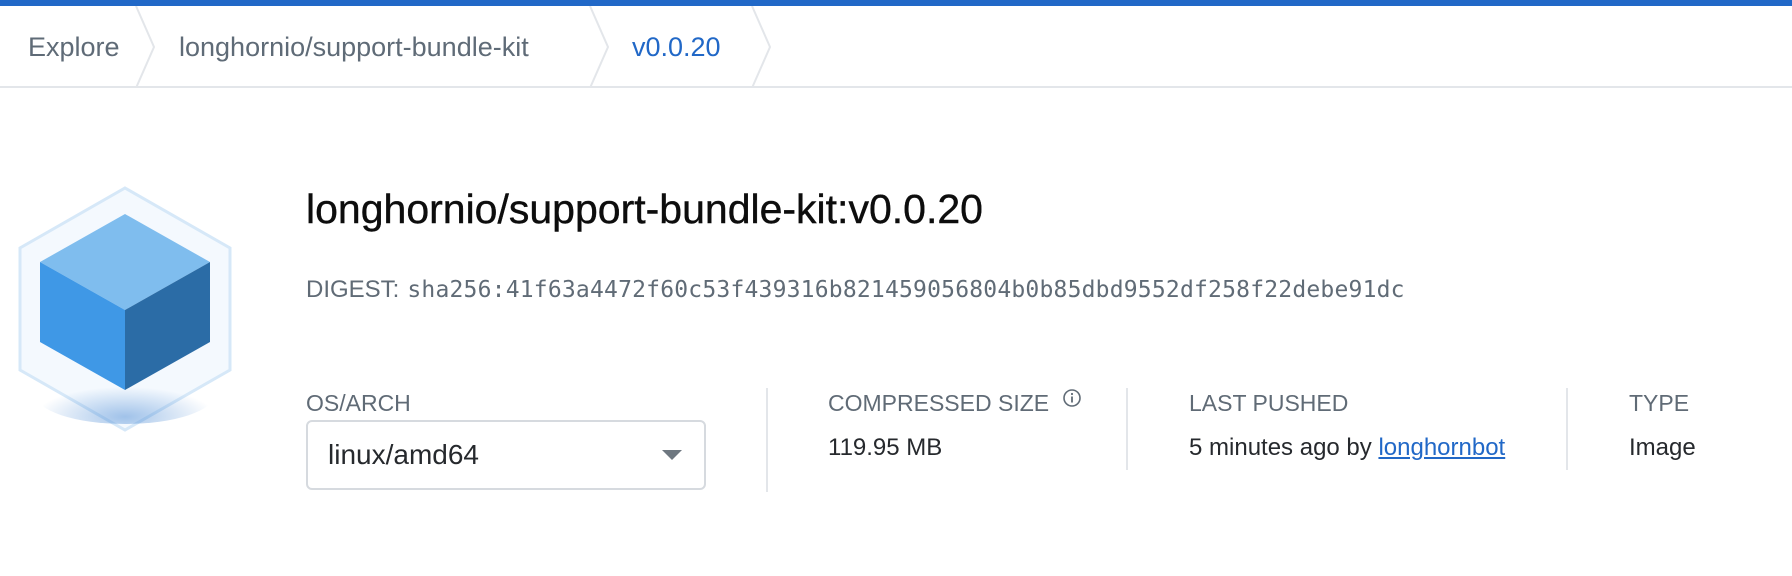 Image resolution: width=1792 pixels, height=576 pixels. Describe the element at coordinates (358, 403) in the screenshot. I see `os-arch-label: OS/ARCH` at that location.